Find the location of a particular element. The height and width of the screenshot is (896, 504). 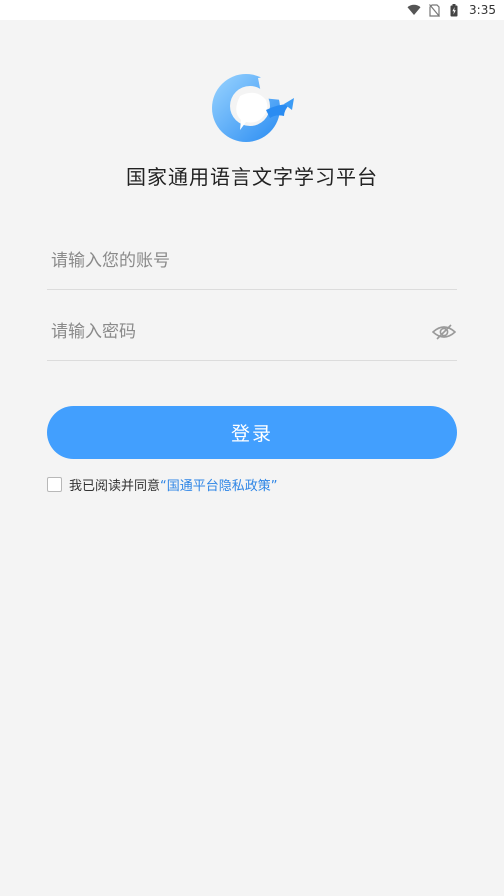

account-input is located at coordinates (252, 260).